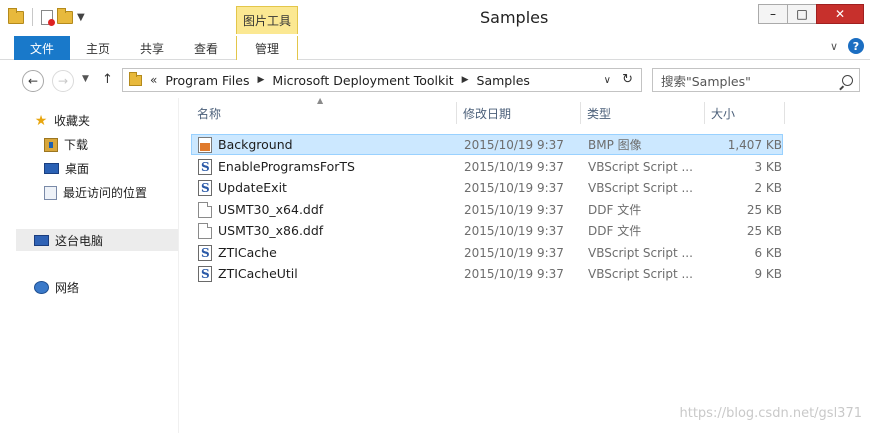 Image resolution: width=870 pixels, height=433 pixels. I want to click on picture-tools-context-label: 图片工具, so click(267, 20).